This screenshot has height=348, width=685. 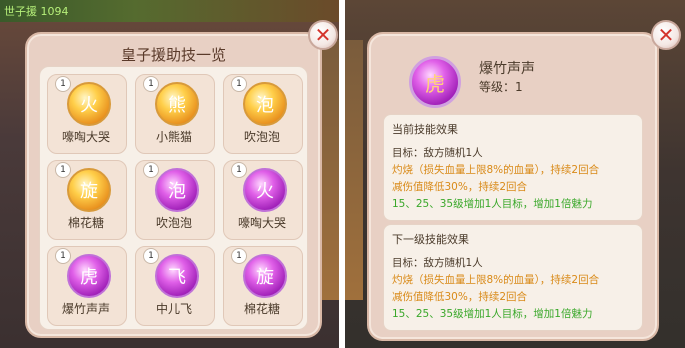 I want to click on skill-card-name: 小熊猫, so click(x=173, y=137).